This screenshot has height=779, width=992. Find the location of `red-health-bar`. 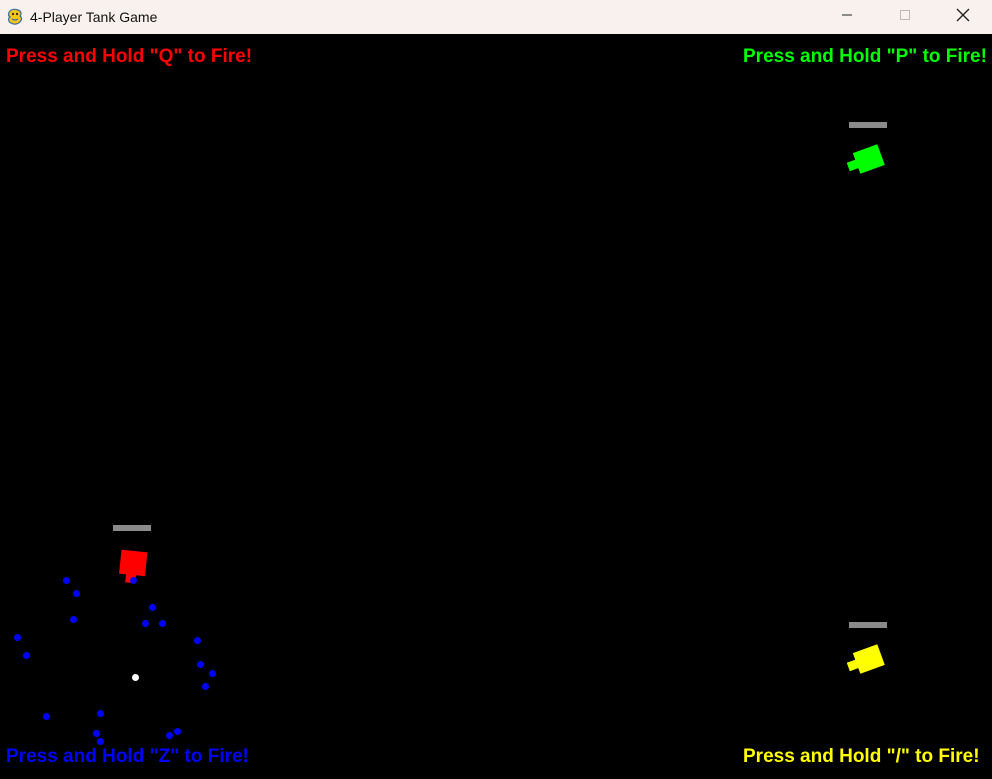

red-health-bar is located at coordinates (132, 528).